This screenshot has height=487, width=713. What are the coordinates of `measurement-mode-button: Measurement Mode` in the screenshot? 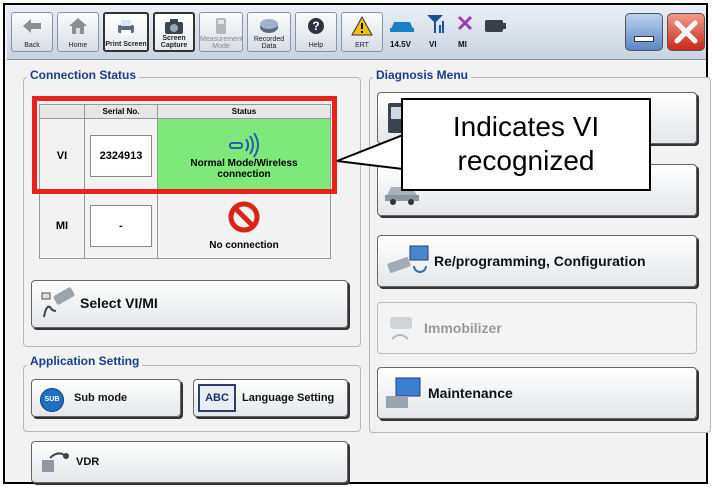 It's located at (221, 32).